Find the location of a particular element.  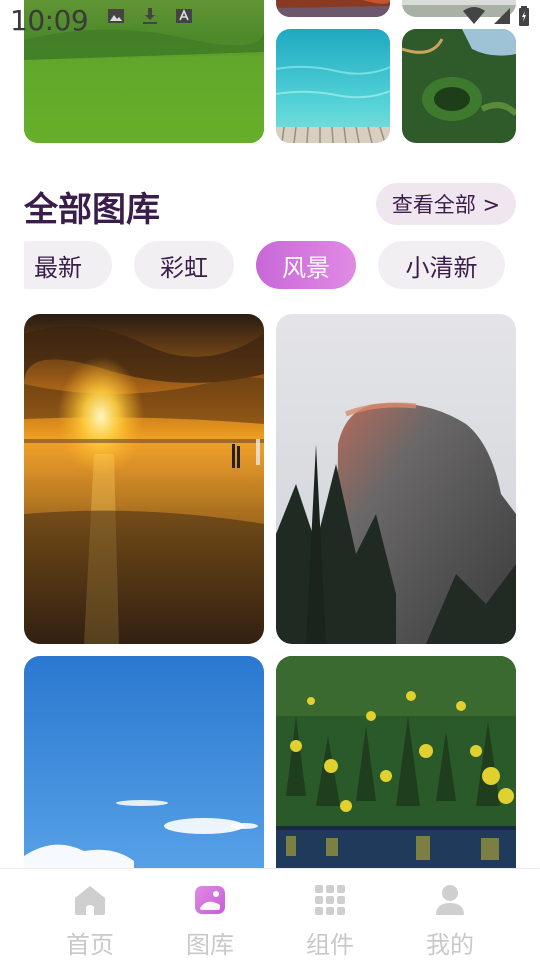

nav-components-label: 组件 is located at coordinates (330, 945).